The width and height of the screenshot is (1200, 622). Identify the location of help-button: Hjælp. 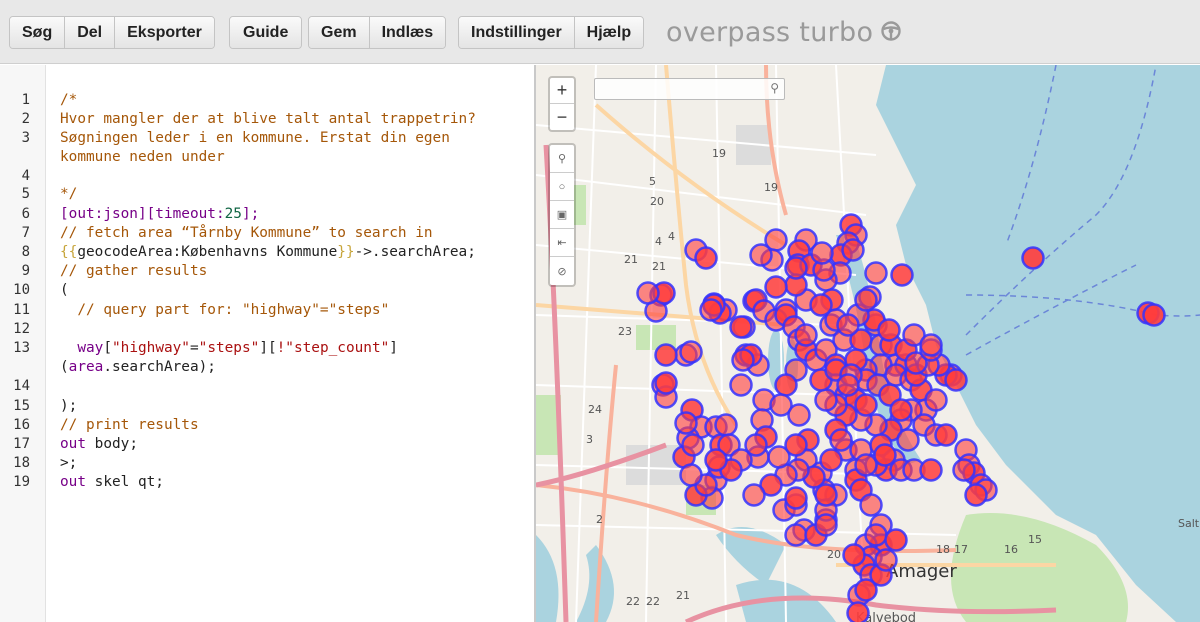
(609, 32).